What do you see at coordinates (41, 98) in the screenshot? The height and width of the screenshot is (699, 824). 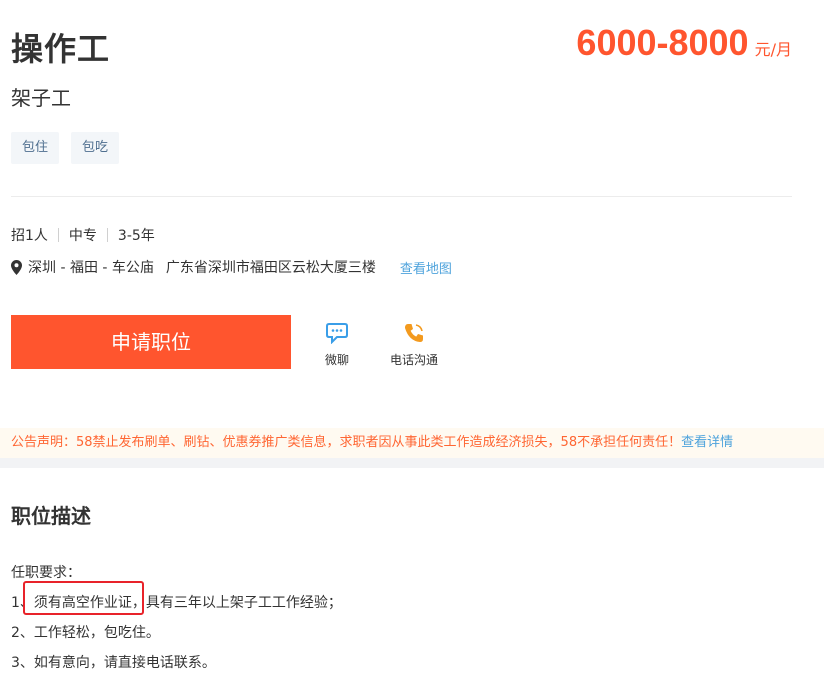 I see `job-subtitle: 架子工` at bounding box center [41, 98].